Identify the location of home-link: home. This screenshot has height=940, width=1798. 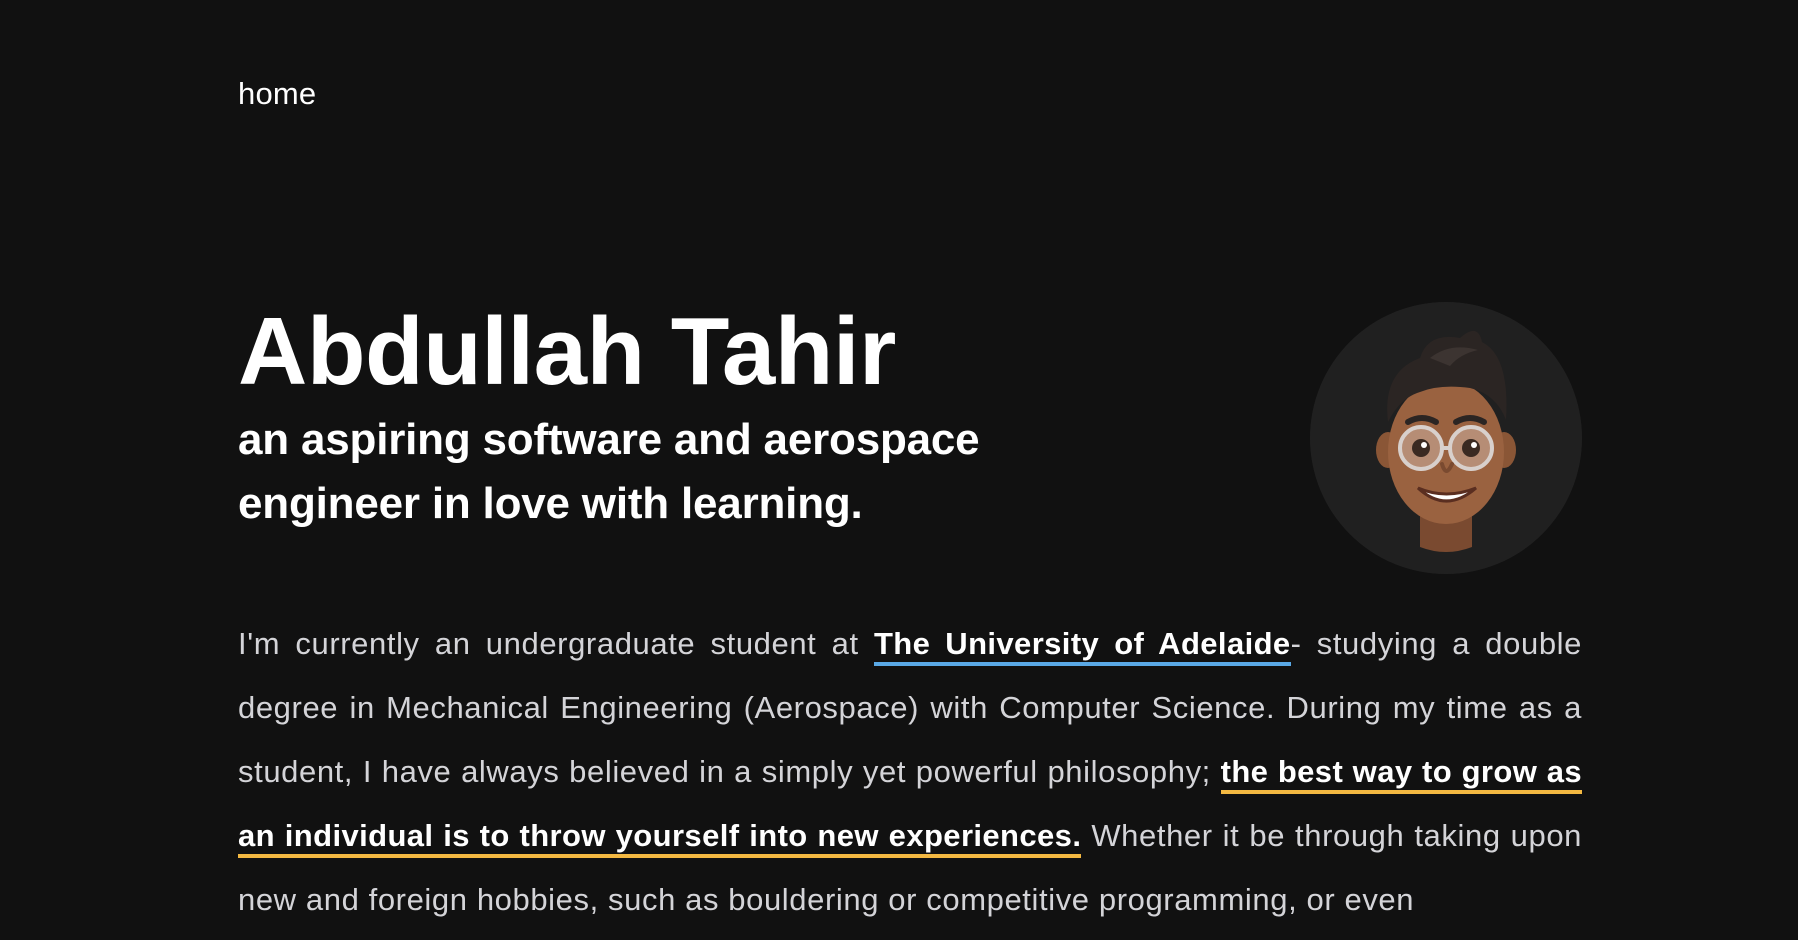
(277, 93).